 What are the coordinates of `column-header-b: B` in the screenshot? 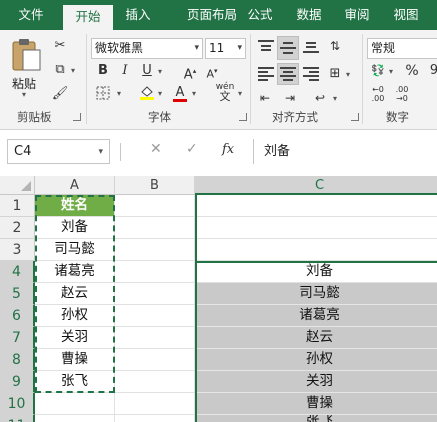 It's located at (155, 185).